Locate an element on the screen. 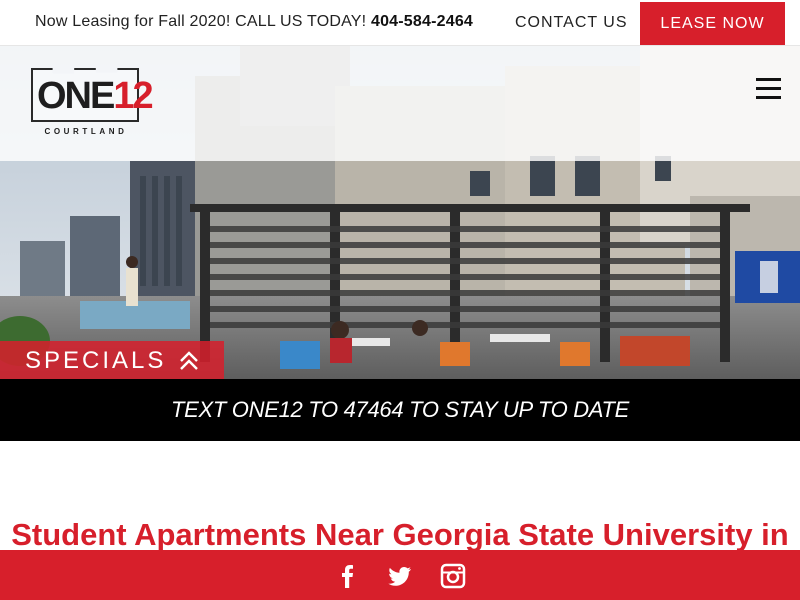  site-logo: ONE12 COURTLAND is located at coordinates (92, 104).